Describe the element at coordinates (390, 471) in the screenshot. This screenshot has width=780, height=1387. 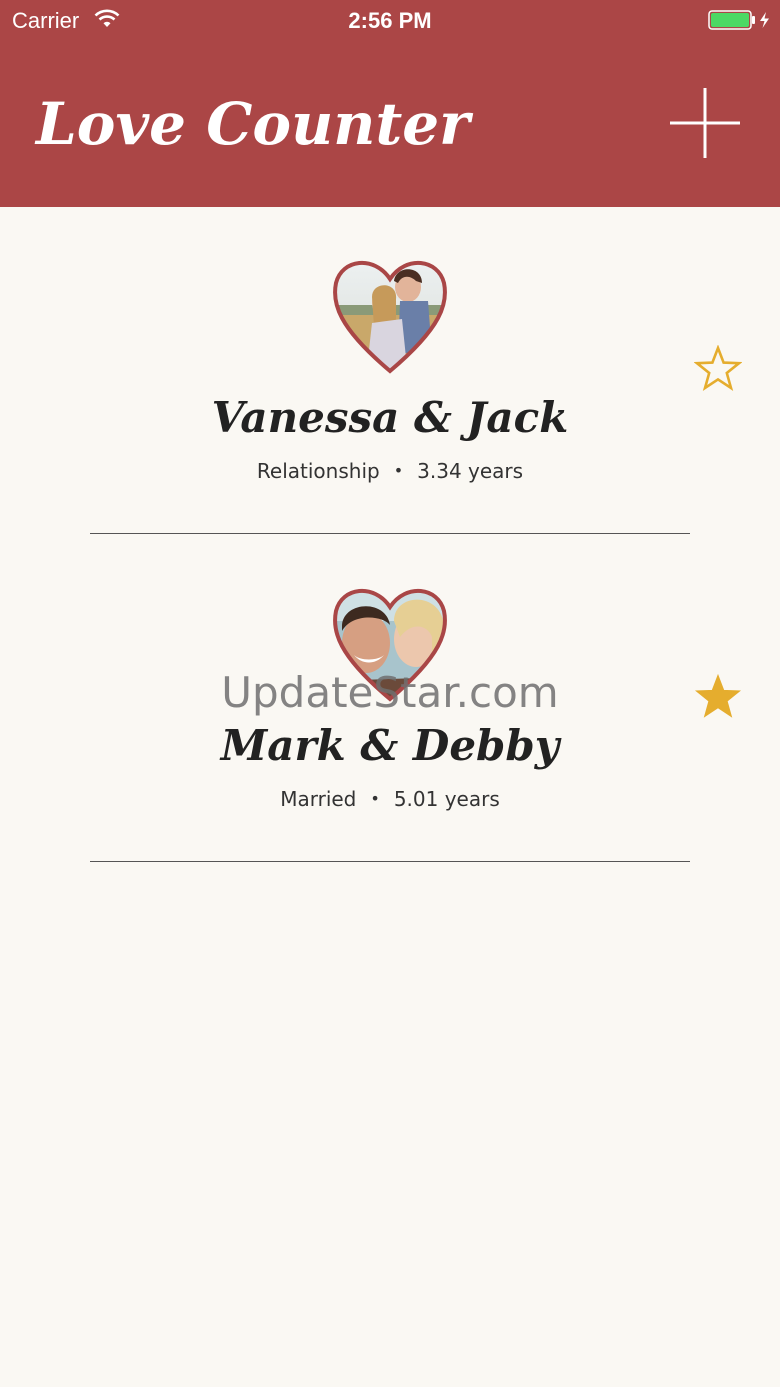
I see `couple-meta: Relationship • 3.34 years` at that location.